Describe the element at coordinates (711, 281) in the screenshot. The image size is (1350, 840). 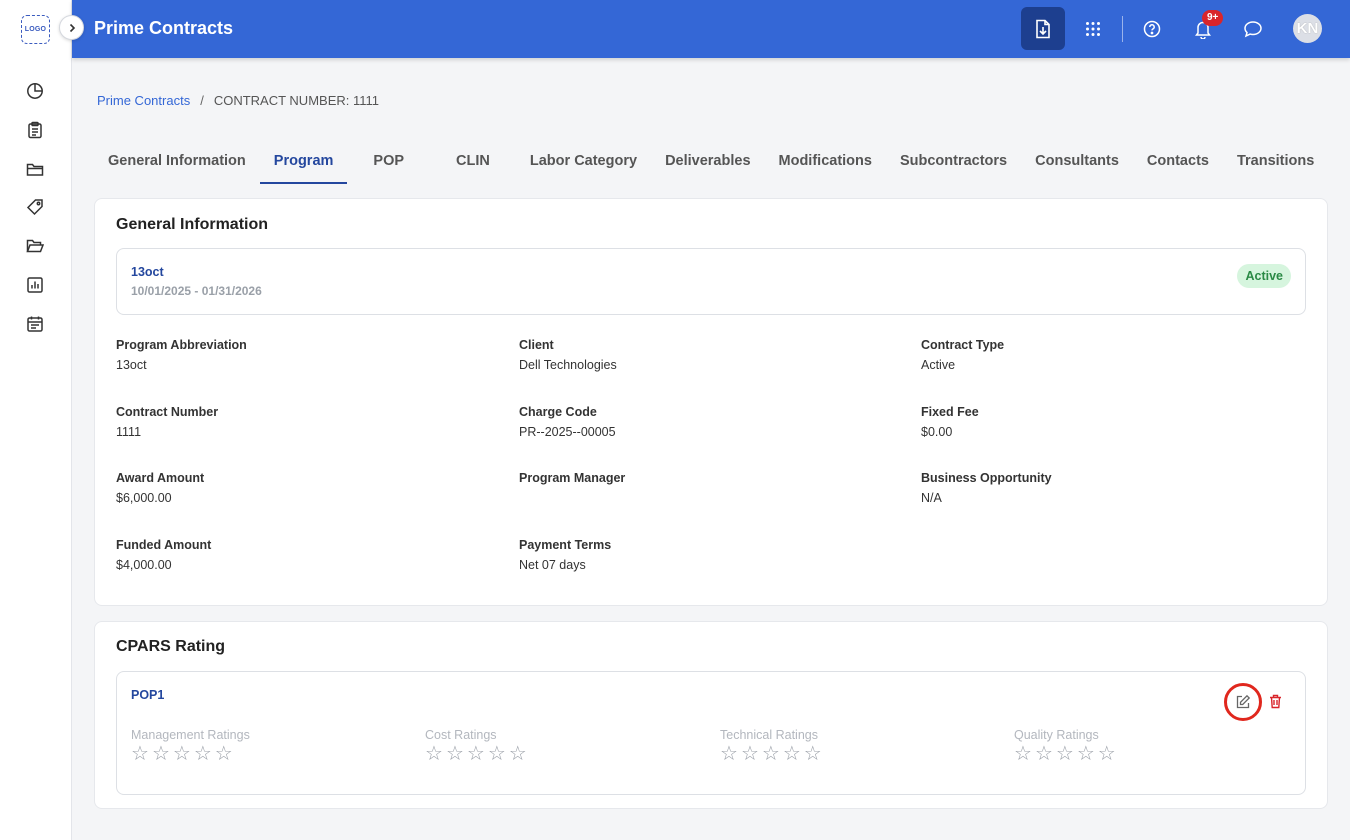
I see `program-summary-box: 13oct 10/01/2025 - 01/31/2026 Active` at that location.